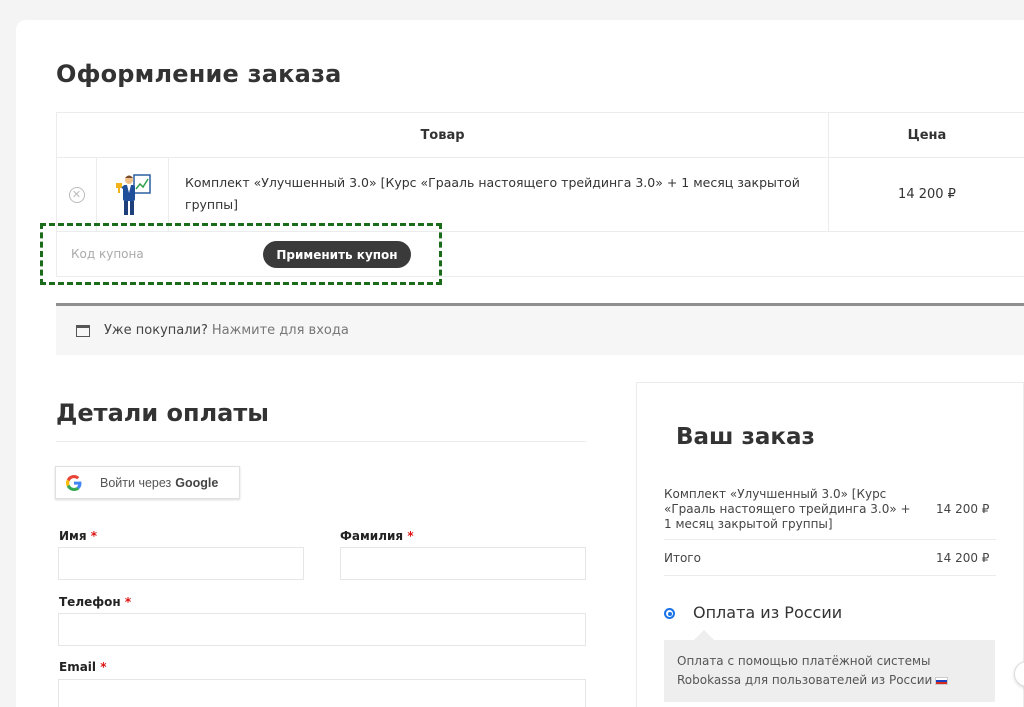  Describe the element at coordinates (372, 536) in the screenshot. I see `last-name-label-text: Фамилия` at that location.